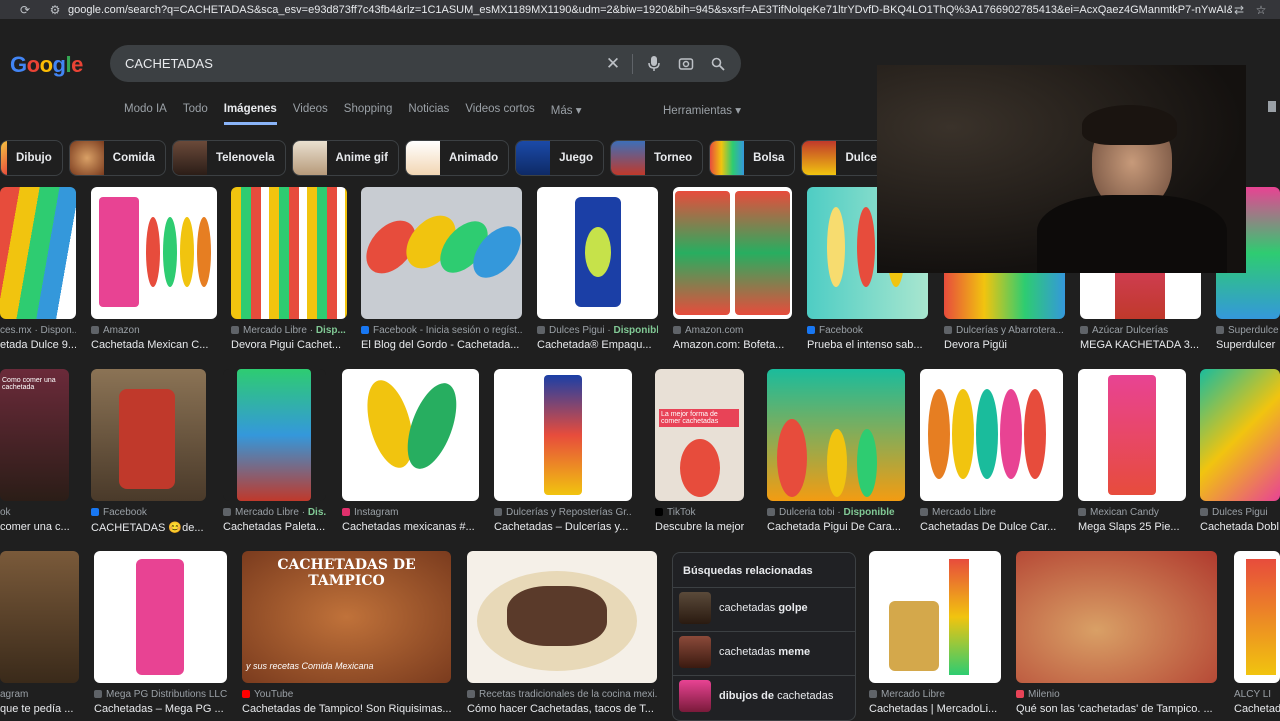 The width and height of the screenshot is (1280, 721). Describe the element at coordinates (686, 64) in the screenshot. I see `lens-camera-icon` at that location.